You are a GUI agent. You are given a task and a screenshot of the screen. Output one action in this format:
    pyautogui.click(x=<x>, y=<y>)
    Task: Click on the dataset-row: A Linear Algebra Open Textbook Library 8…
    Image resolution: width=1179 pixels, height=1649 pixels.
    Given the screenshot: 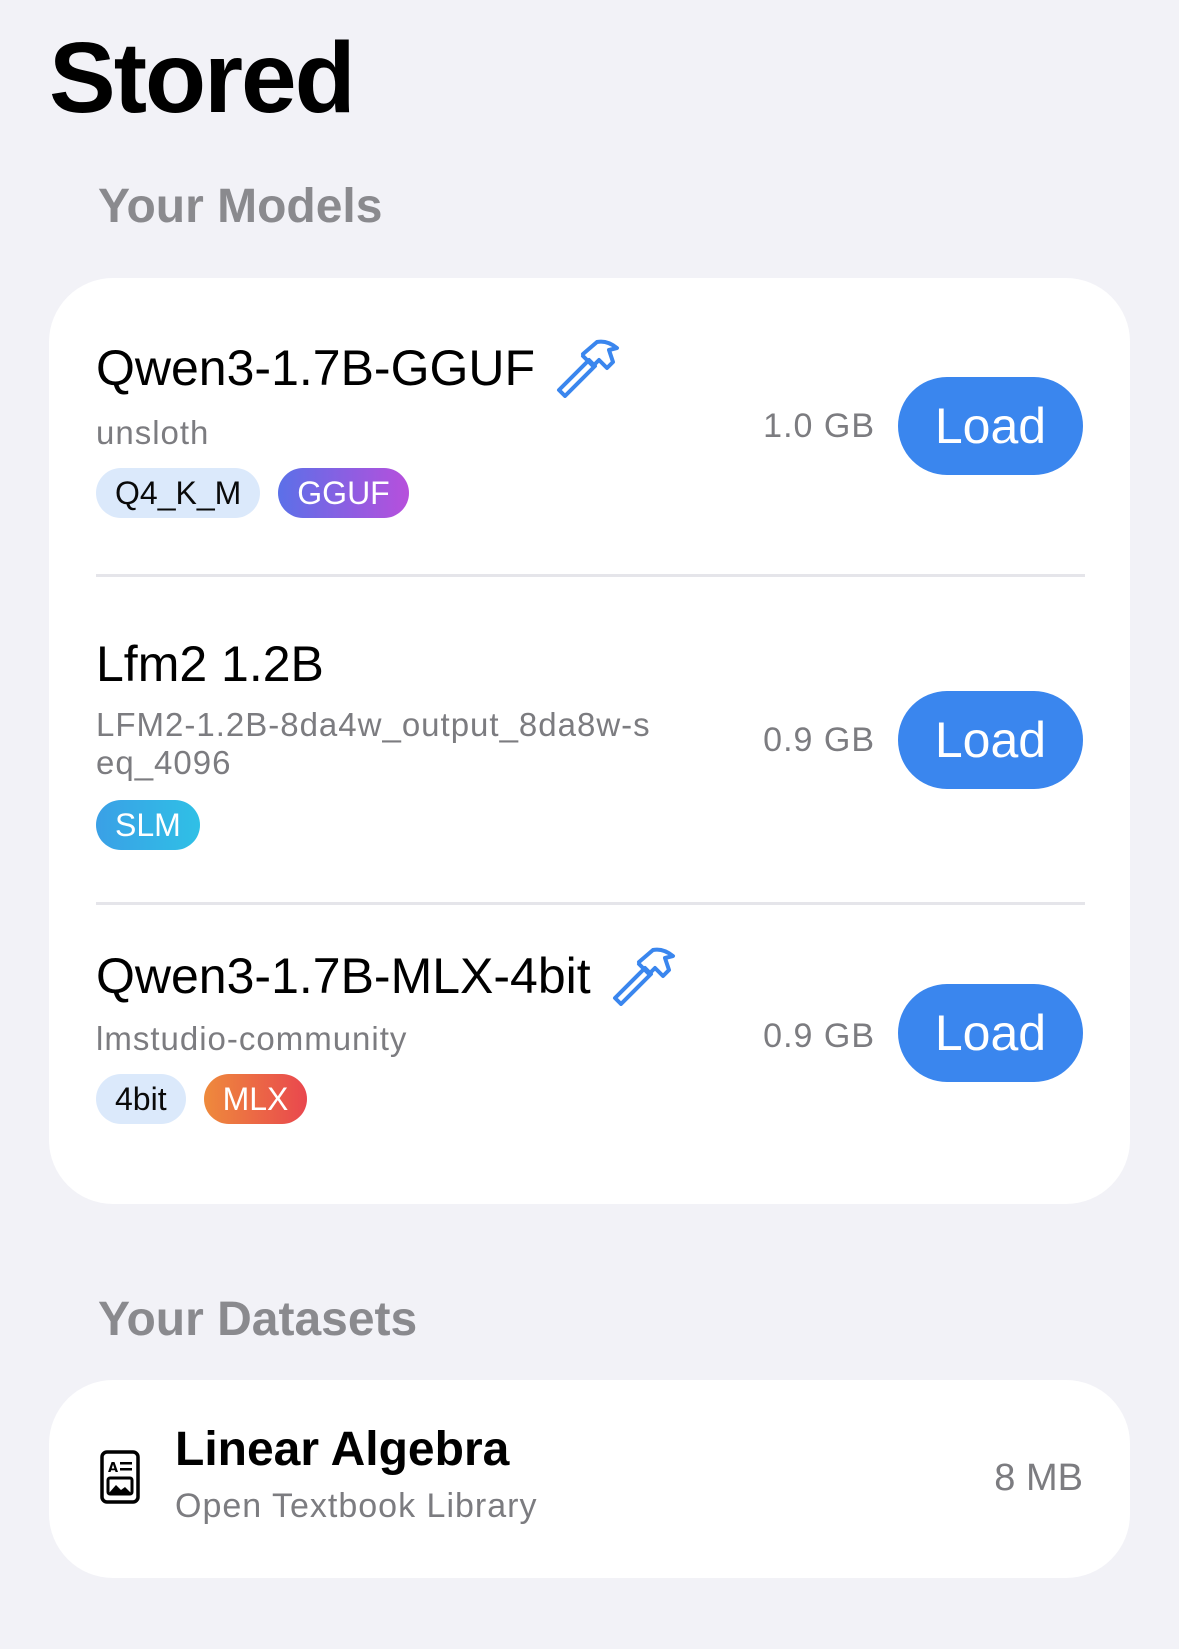 What is the action you would take?
    pyautogui.click(x=589, y=1479)
    